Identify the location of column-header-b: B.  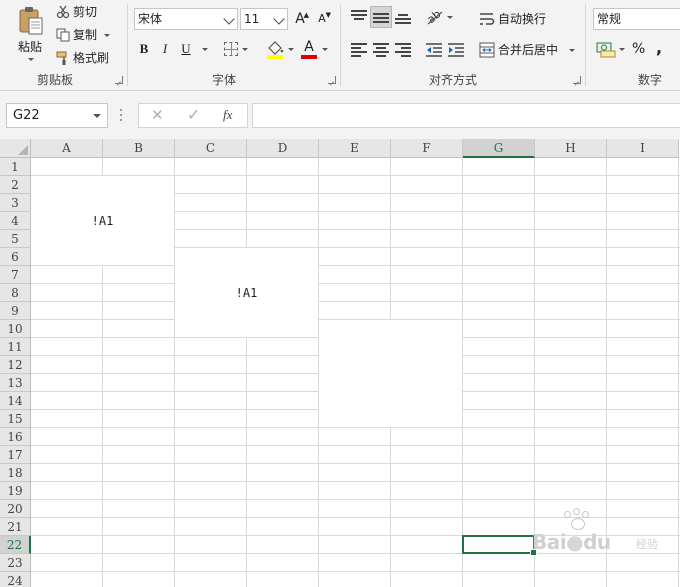
(139, 148).